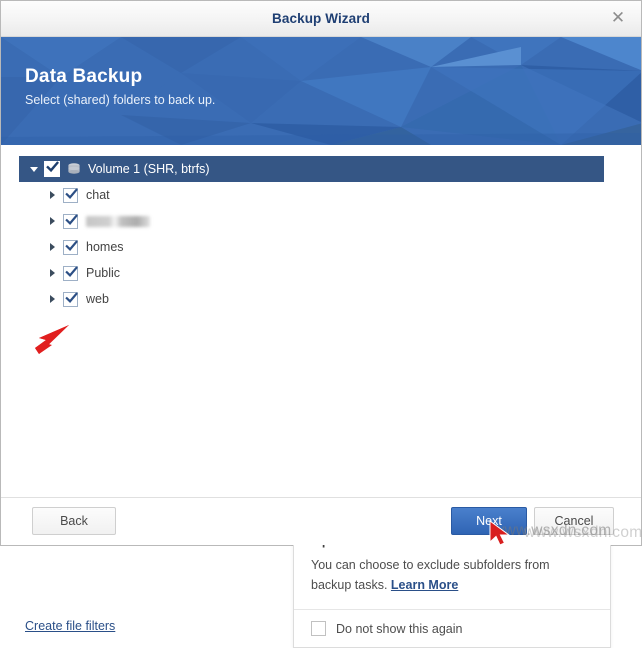  I want to click on page-title: Data Backup, so click(84, 76).